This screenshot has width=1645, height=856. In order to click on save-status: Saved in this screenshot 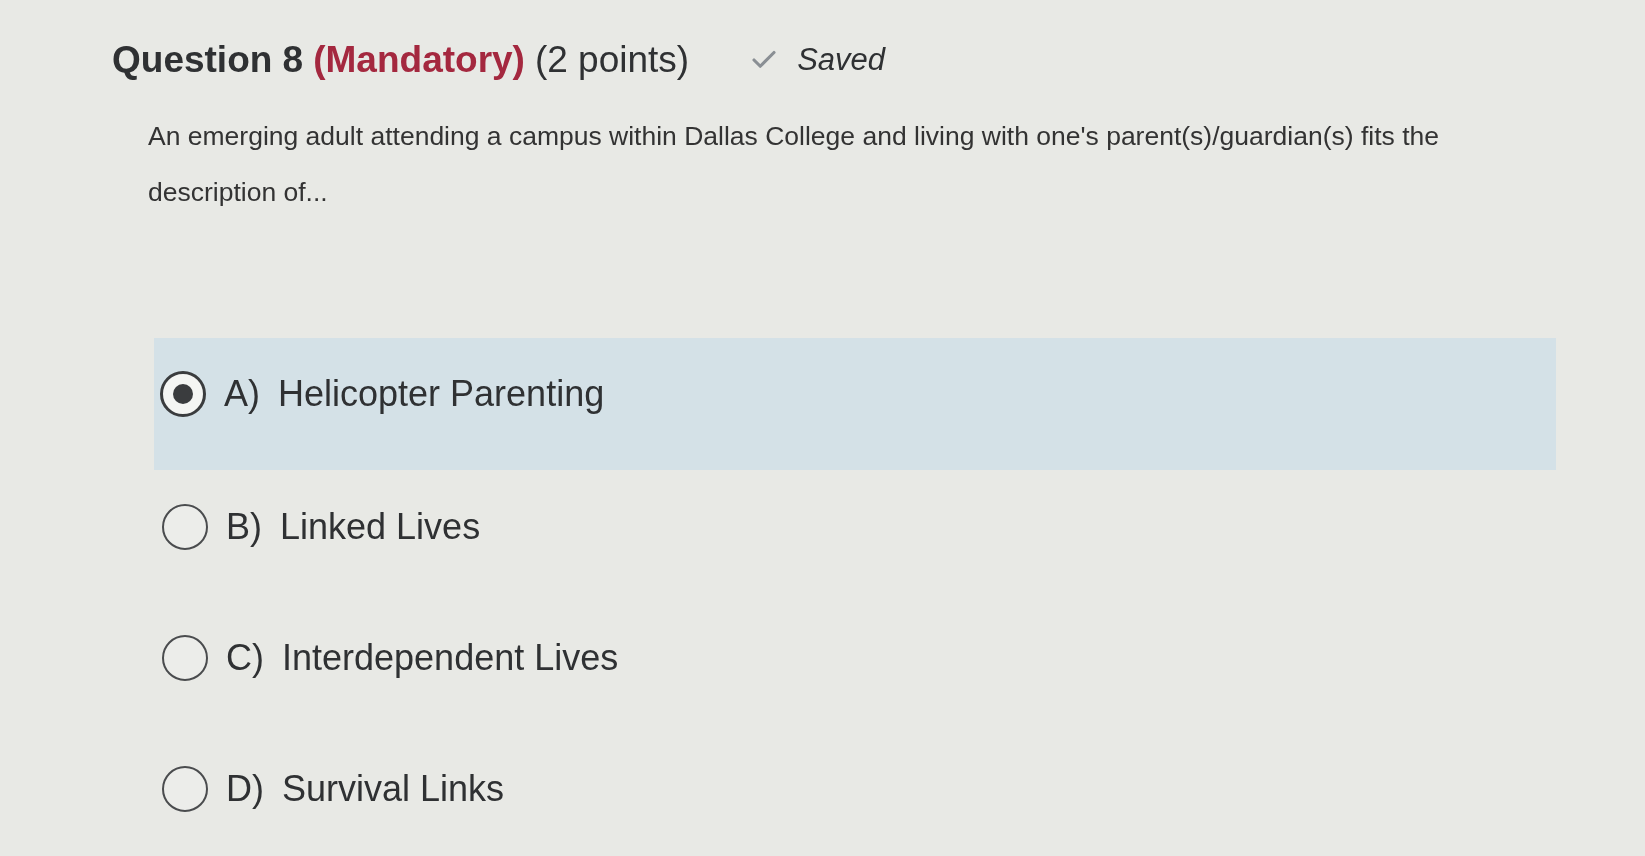, I will do `click(841, 59)`.